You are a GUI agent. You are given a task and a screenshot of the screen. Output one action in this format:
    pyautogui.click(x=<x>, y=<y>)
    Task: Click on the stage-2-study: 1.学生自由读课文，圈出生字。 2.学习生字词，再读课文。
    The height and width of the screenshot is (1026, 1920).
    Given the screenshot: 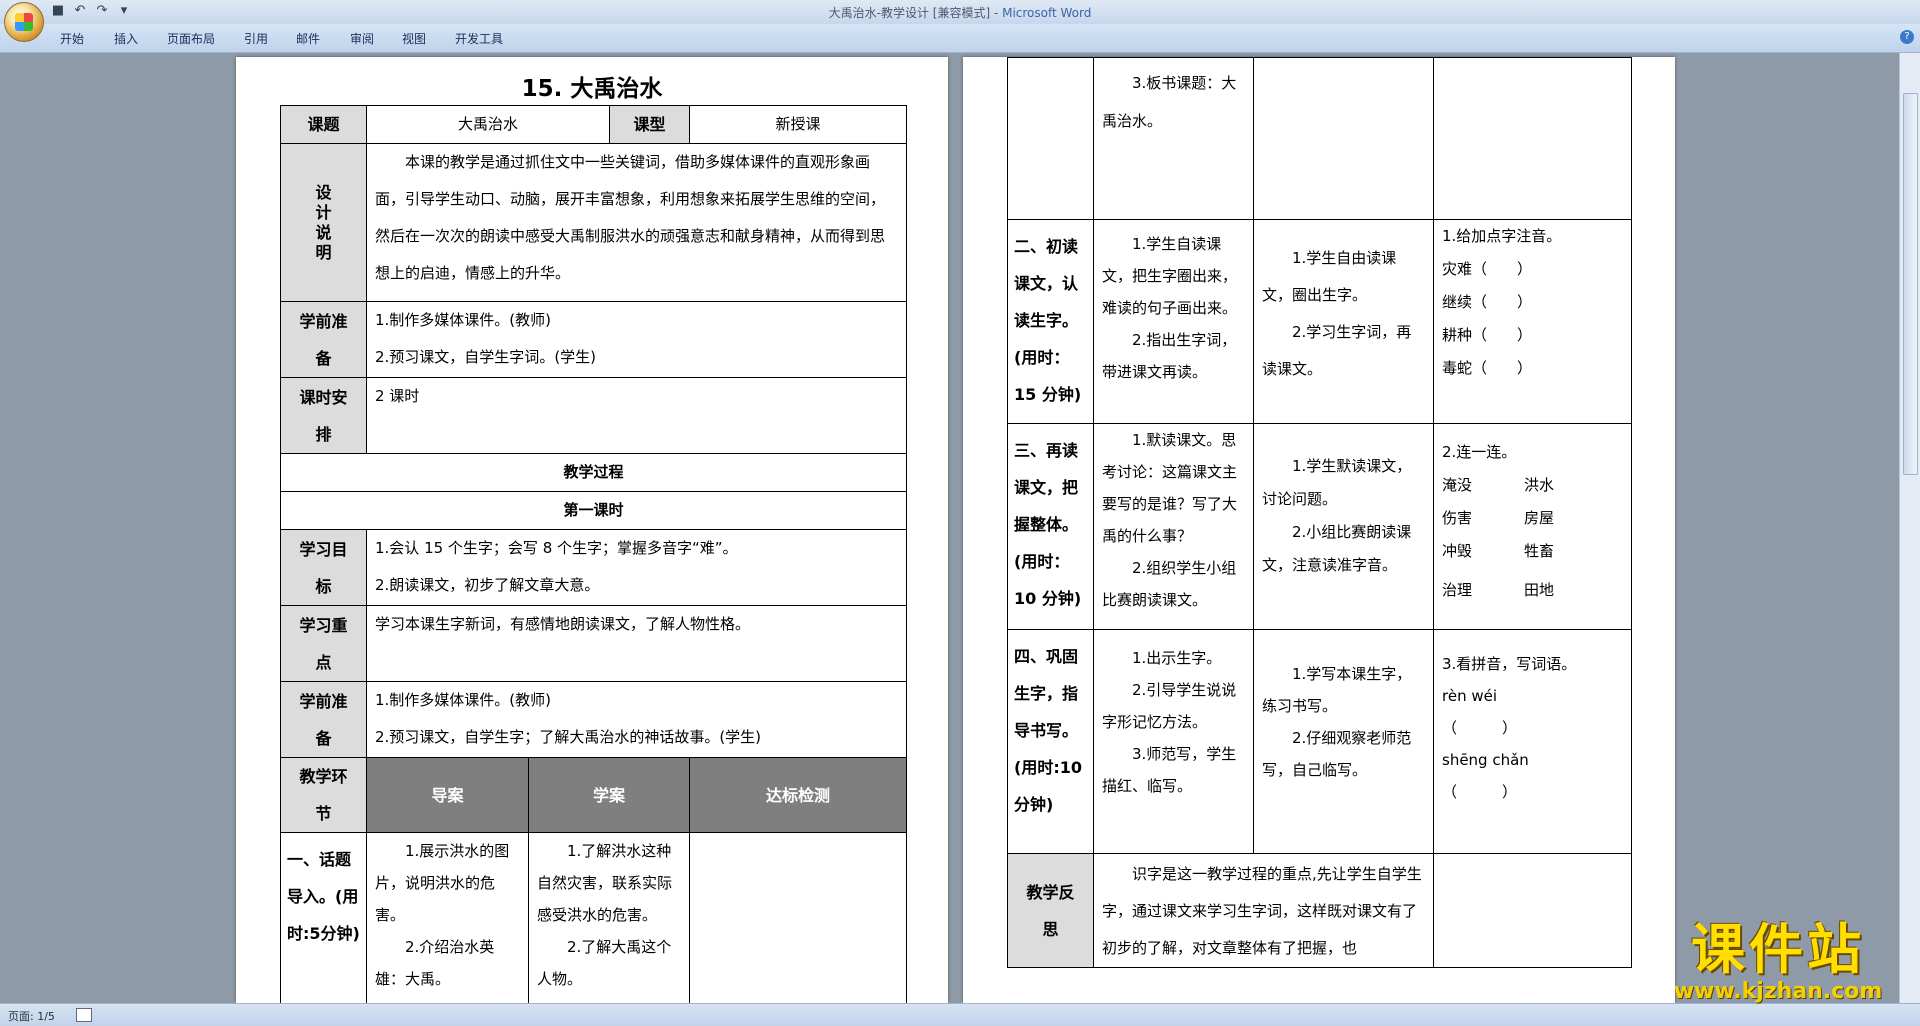 What is the action you would take?
    pyautogui.click(x=1343, y=321)
    